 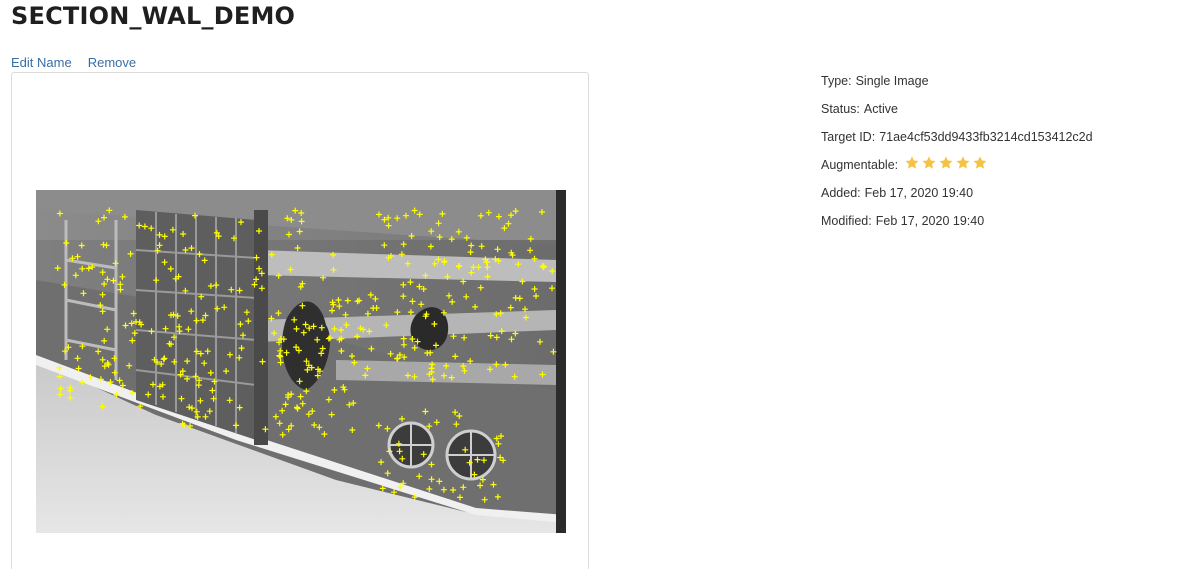 I want to click on status-value: Active, so click(x=880, y=109).